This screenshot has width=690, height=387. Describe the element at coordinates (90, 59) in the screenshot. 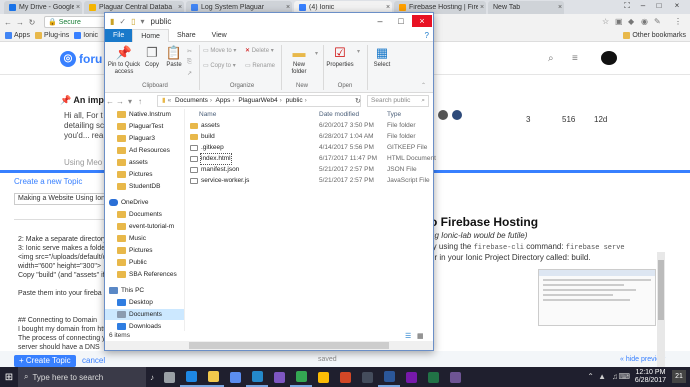

I see `forum-logo-text: foru` at that location.